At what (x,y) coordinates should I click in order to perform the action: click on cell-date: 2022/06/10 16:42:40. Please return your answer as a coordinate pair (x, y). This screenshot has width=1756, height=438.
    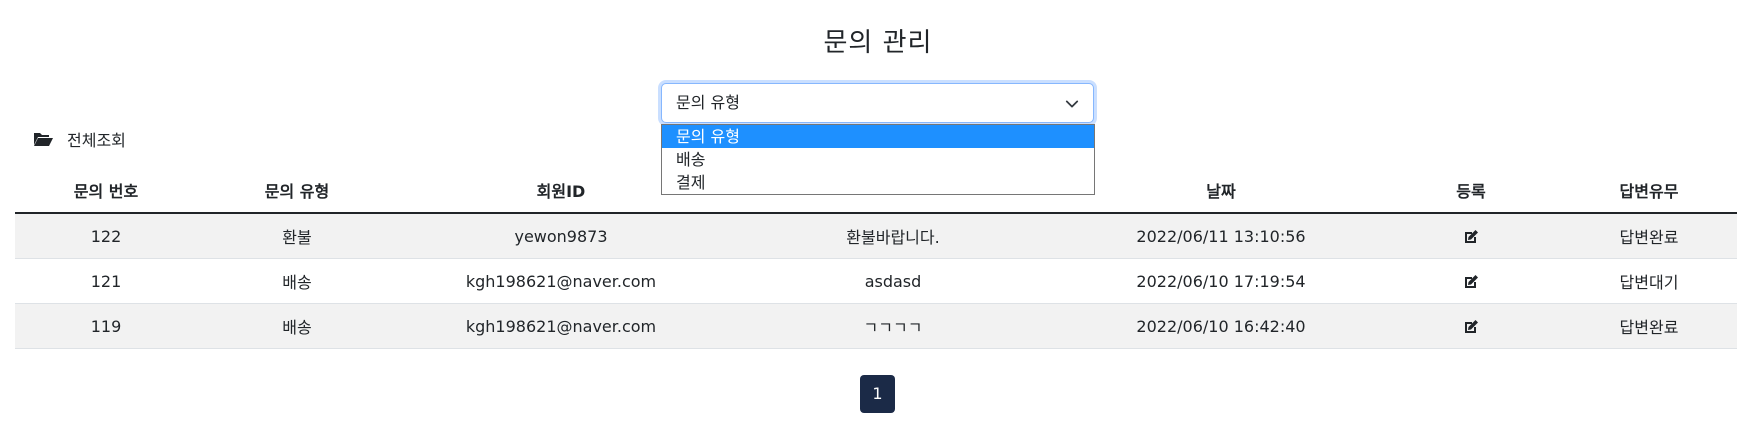
    Looking at the image, I should click on (1221, 326).